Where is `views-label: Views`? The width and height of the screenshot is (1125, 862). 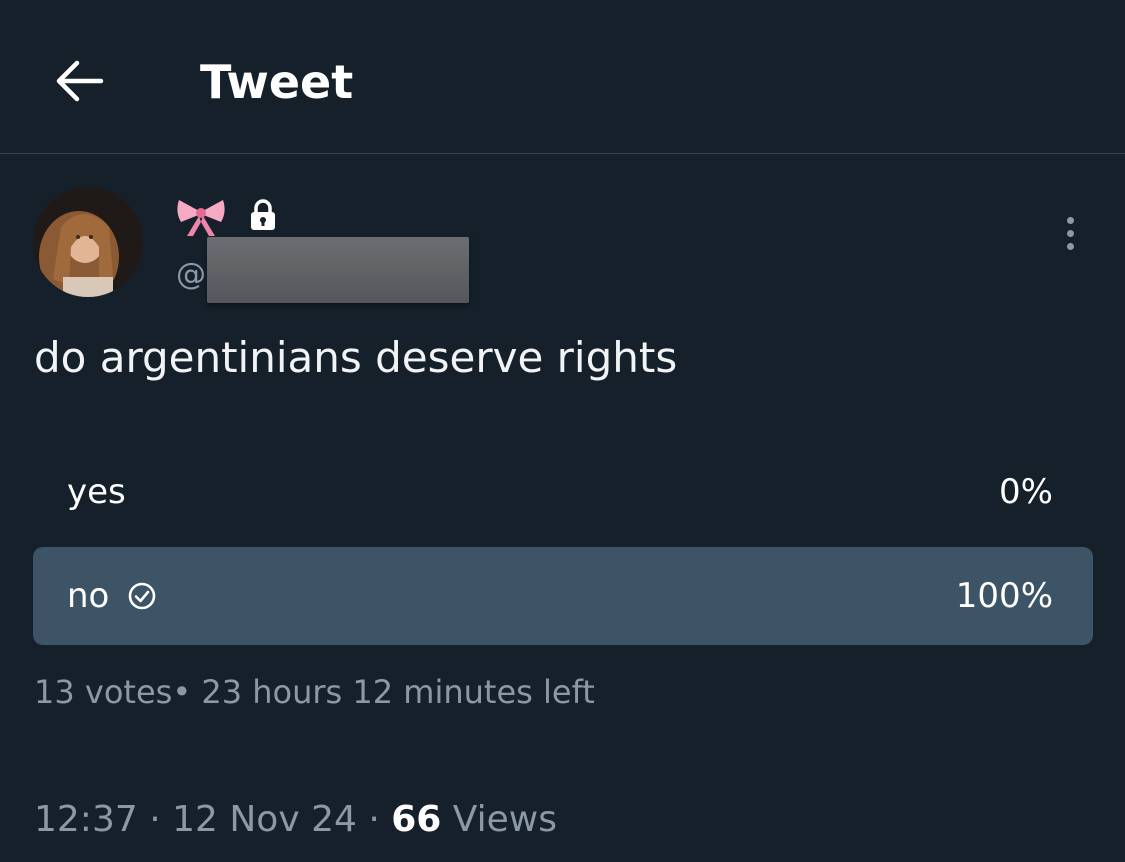 views-label: Views is located at coordinates (505, 819).